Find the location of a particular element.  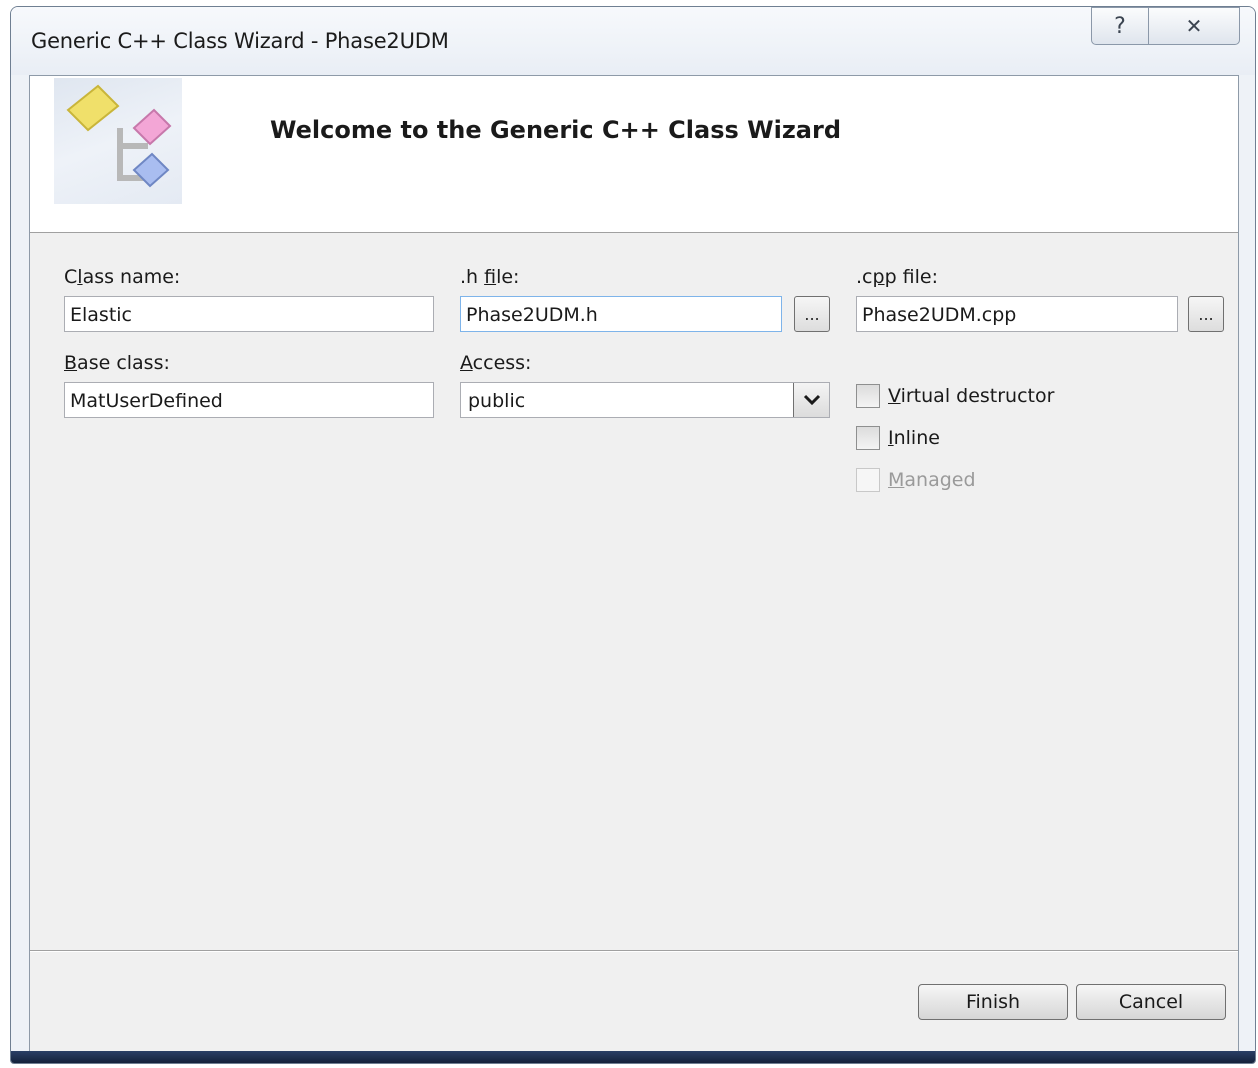

close-icon: ✕ is located at coordinates (1194, 26).